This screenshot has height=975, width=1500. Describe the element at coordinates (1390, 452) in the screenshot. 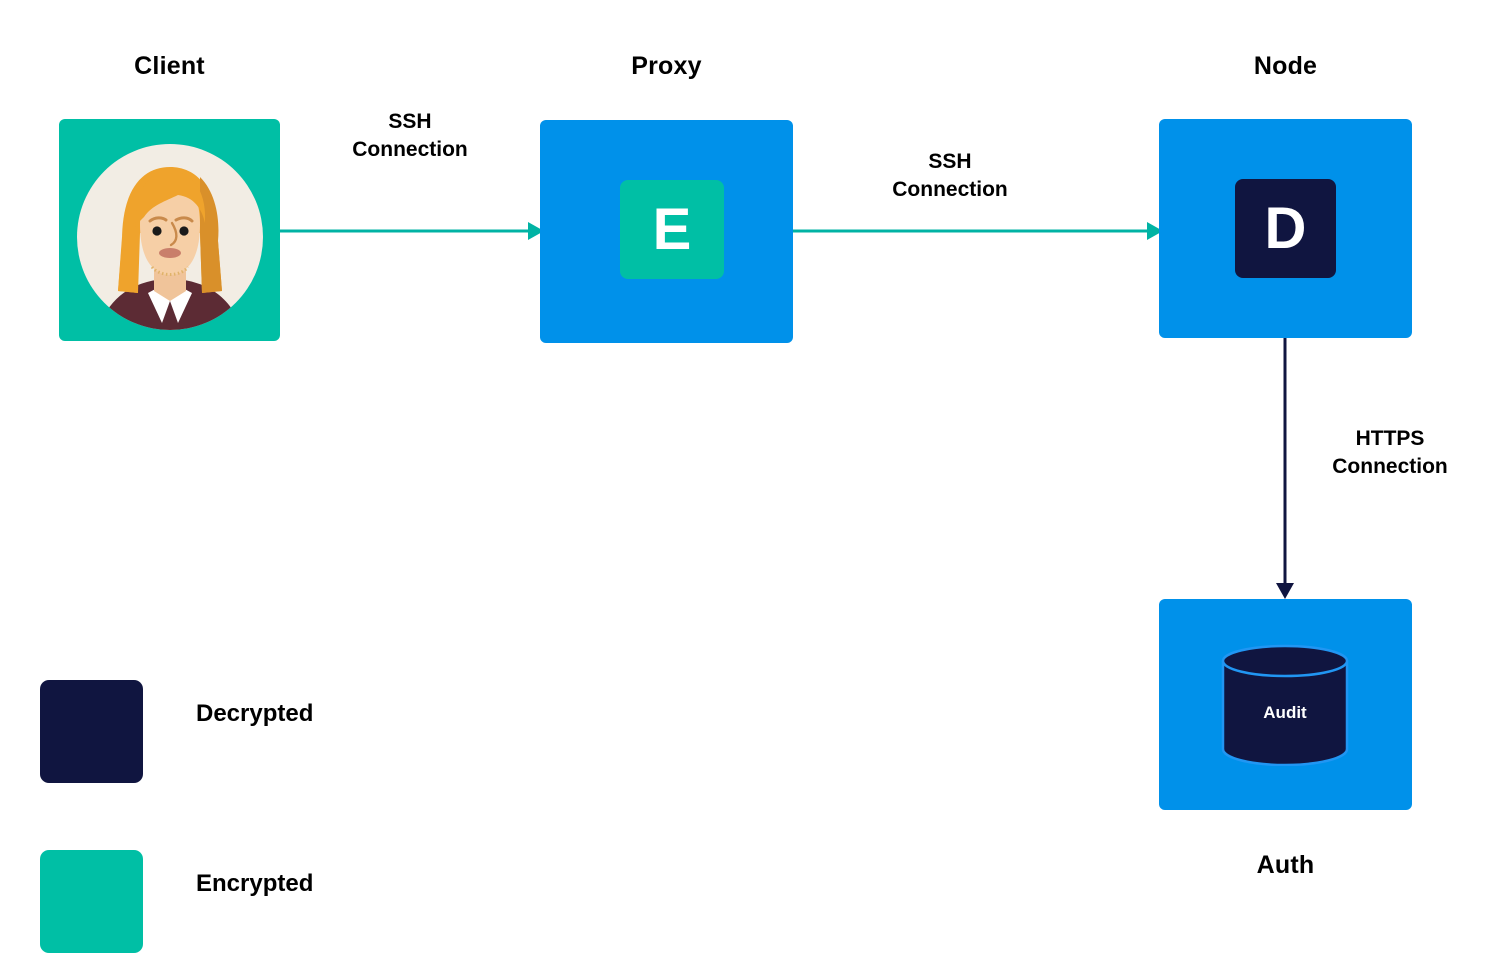

I see `connection-label-node-auth: HTTPS Connection` at that location.